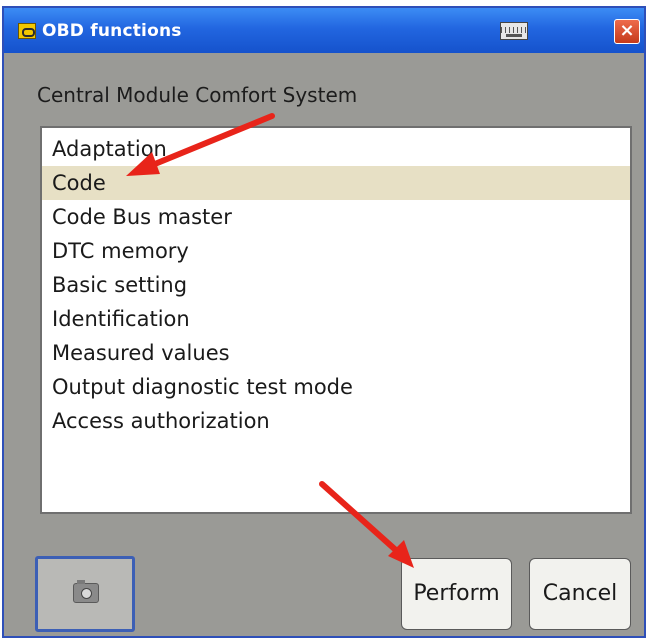 The height and width of the screenshot is (643, 650). Describe the element at coordinates (336, 285) in the screenshot. I see `list-item-basic-setting: Basic setting` at that location.